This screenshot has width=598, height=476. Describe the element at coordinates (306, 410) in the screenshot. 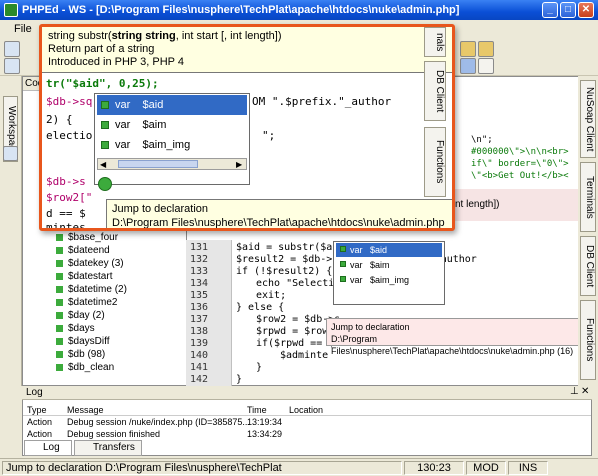

I see `log-col-location: Location` at that location.